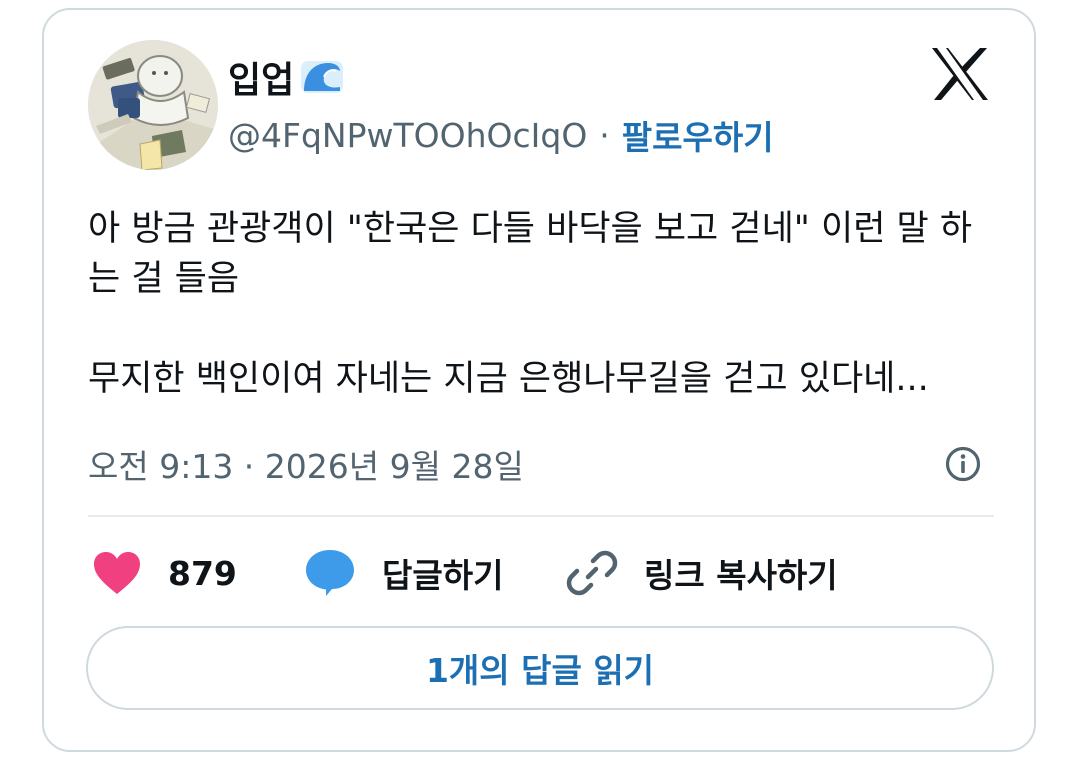 The width and height of the screenshot is (1080, 762). What do you see at coordinates (202, 573) in the screenshot?
I see `like-count: 879` at bounding box center [202, 573].